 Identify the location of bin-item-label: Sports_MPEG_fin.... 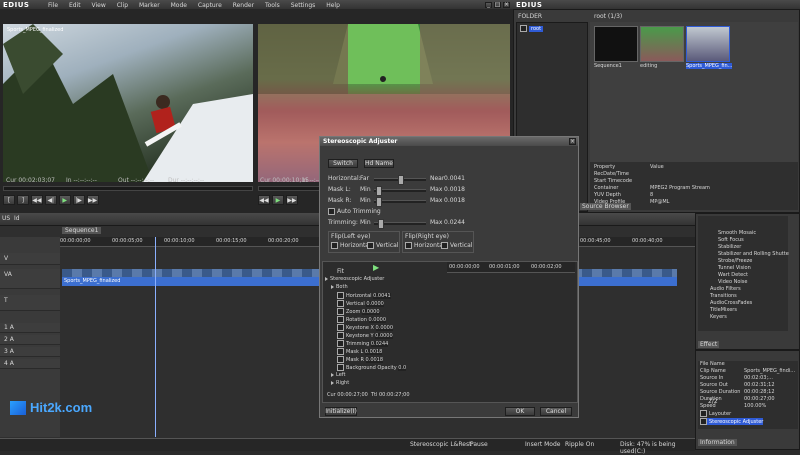
(709, 66).